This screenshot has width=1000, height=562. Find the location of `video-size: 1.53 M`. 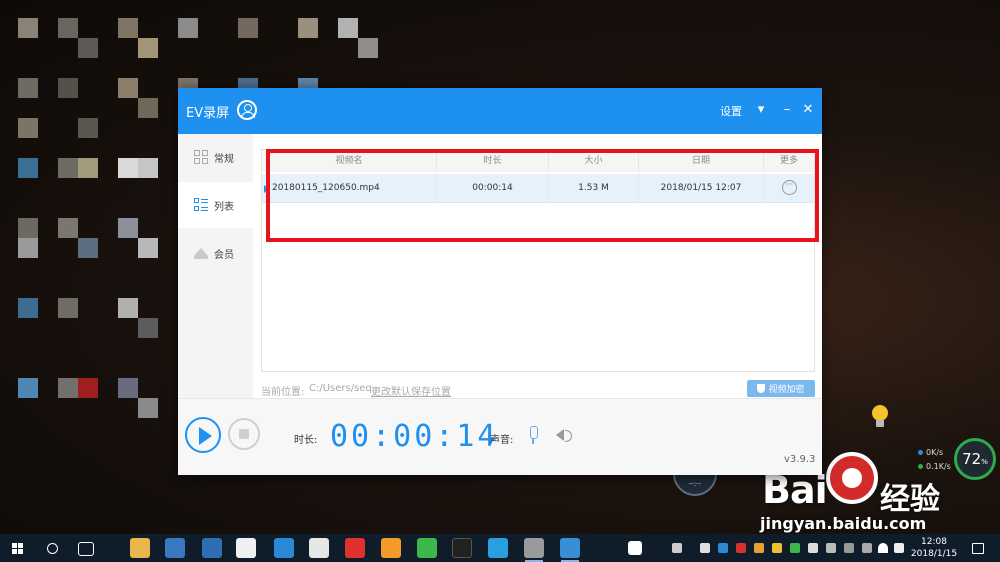

video-size: 1.53 M is located at coordinates (594, 188).